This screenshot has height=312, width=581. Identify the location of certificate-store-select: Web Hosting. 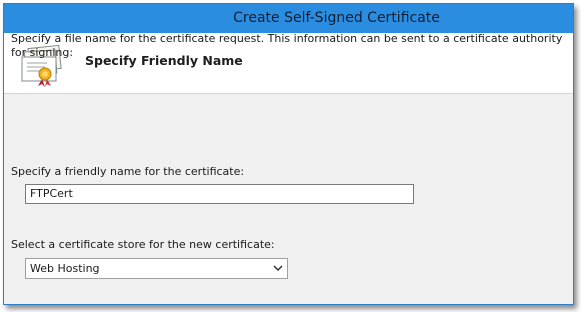
(156, 268).